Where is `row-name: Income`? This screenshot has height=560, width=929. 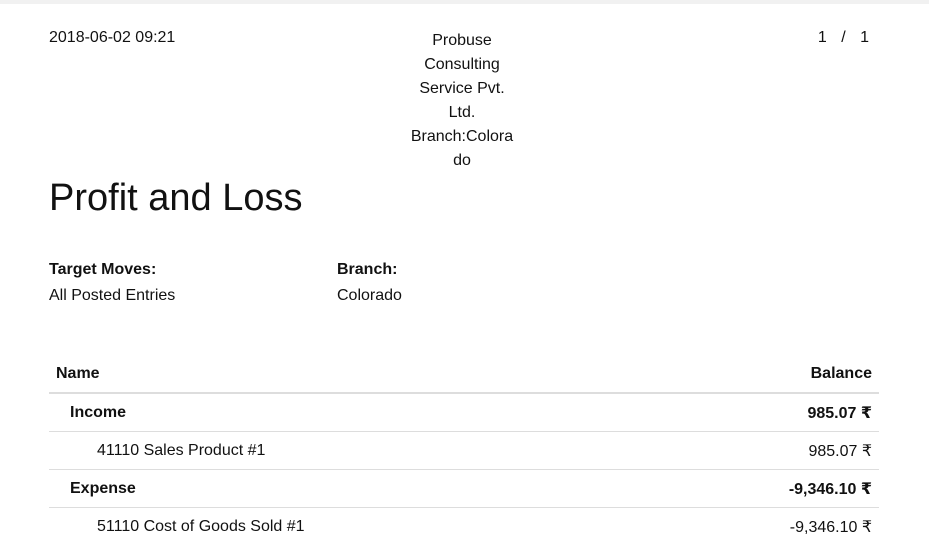 row-name: Income is located at coordinates (352, 412).